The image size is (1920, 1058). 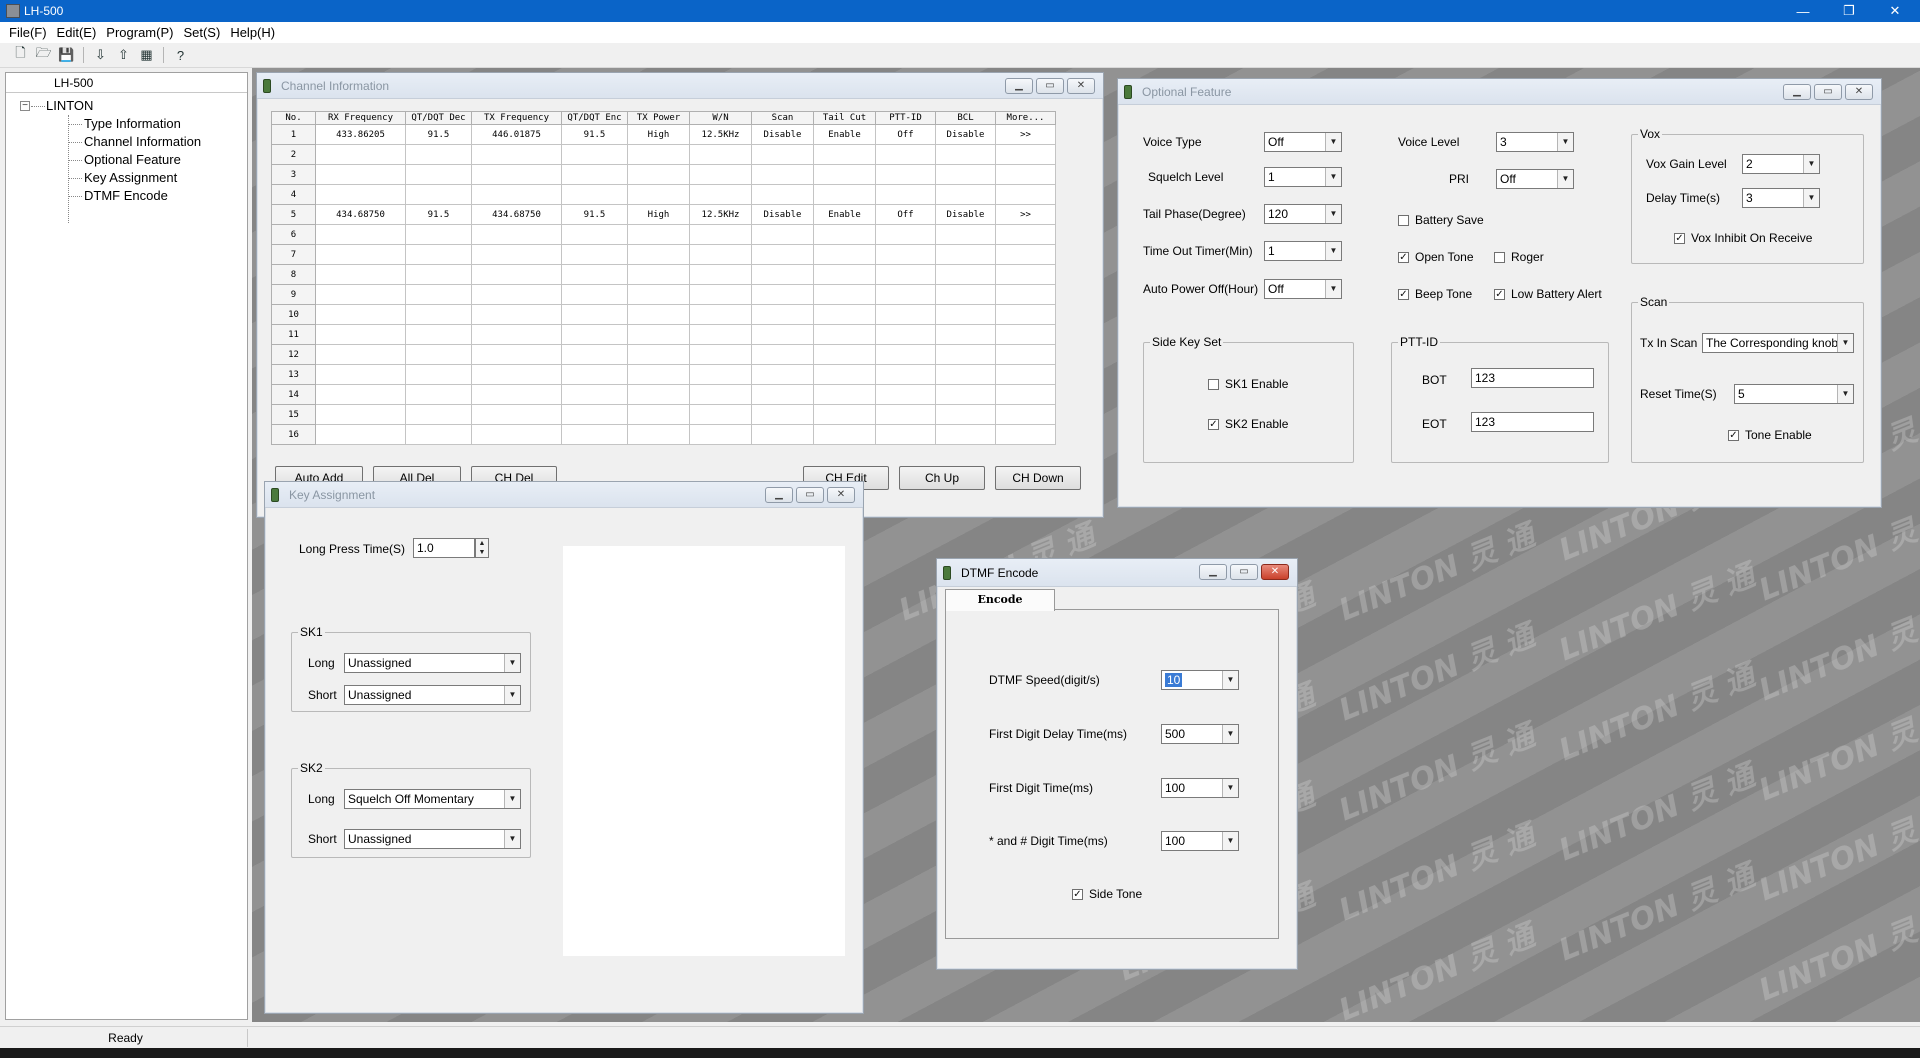 What do you see at coordinates (180, 55) in the screenshot?
I see `help-icon: ?` at bounding box center [180, 55].